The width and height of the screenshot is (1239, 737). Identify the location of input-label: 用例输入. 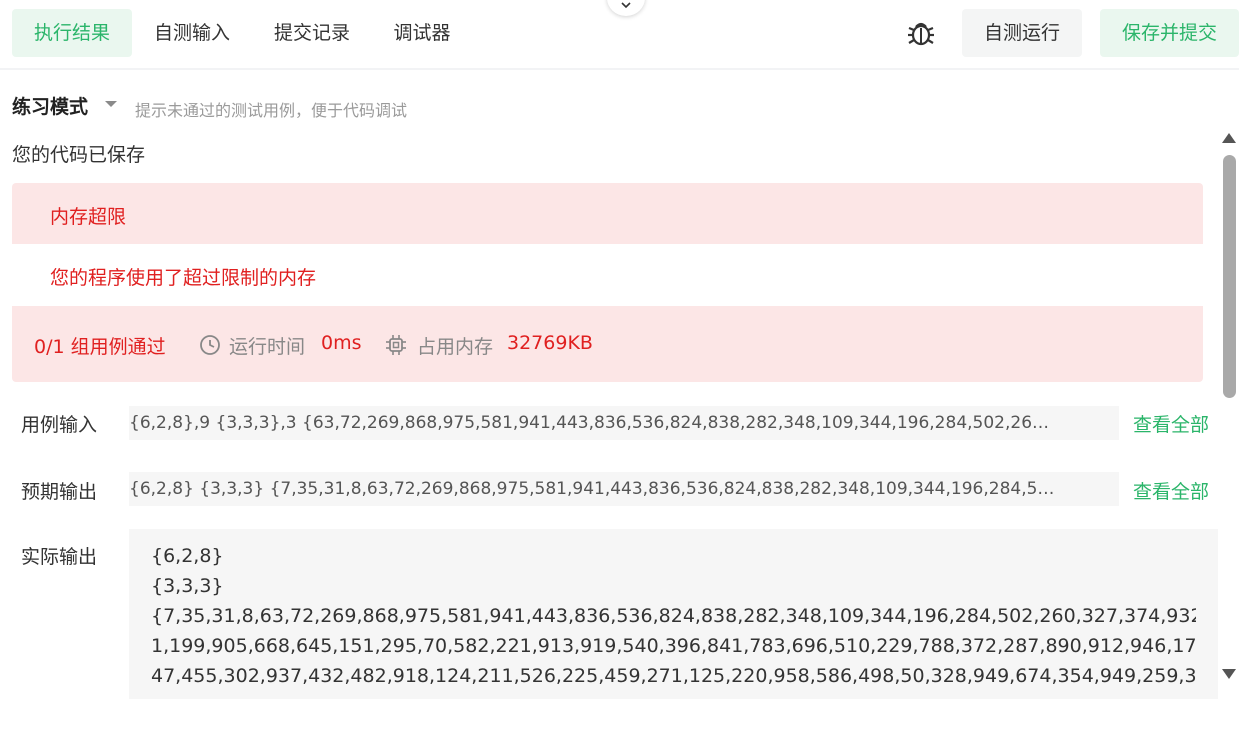
(59, 425).